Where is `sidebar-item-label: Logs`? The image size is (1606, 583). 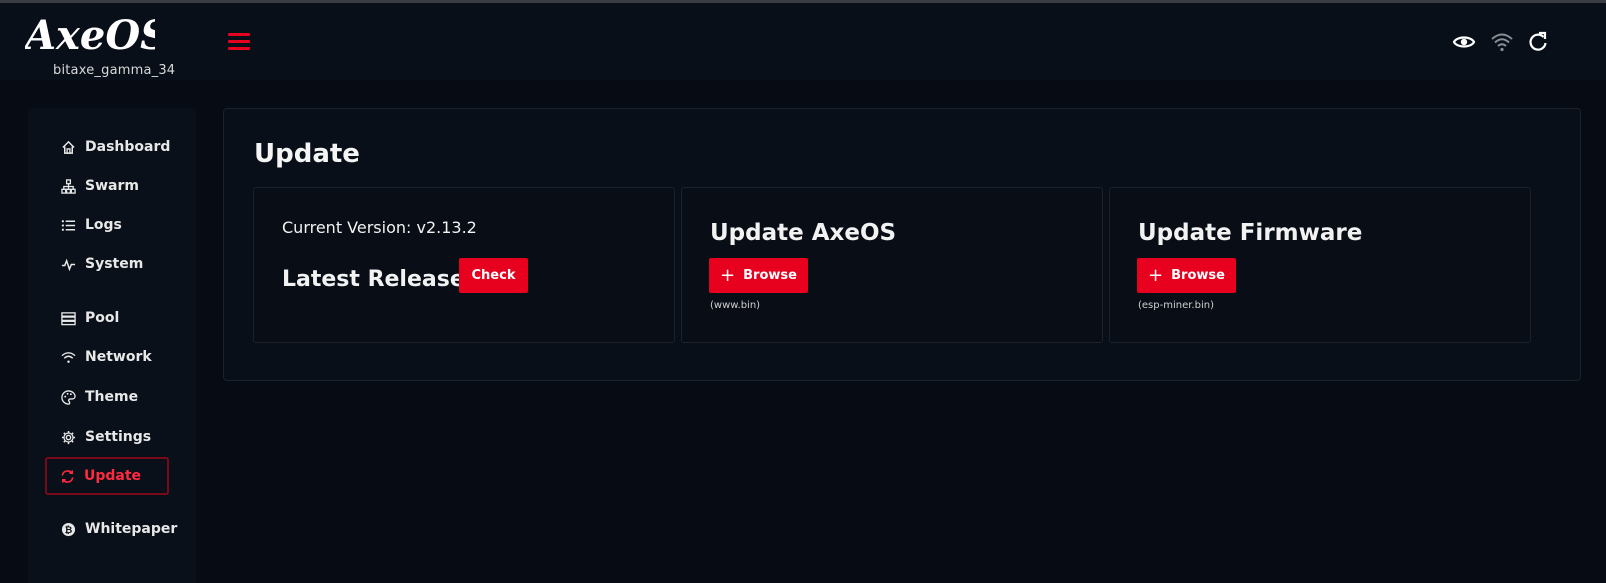 sidebar-item-label: Logs is located at coordinates (103, 225).